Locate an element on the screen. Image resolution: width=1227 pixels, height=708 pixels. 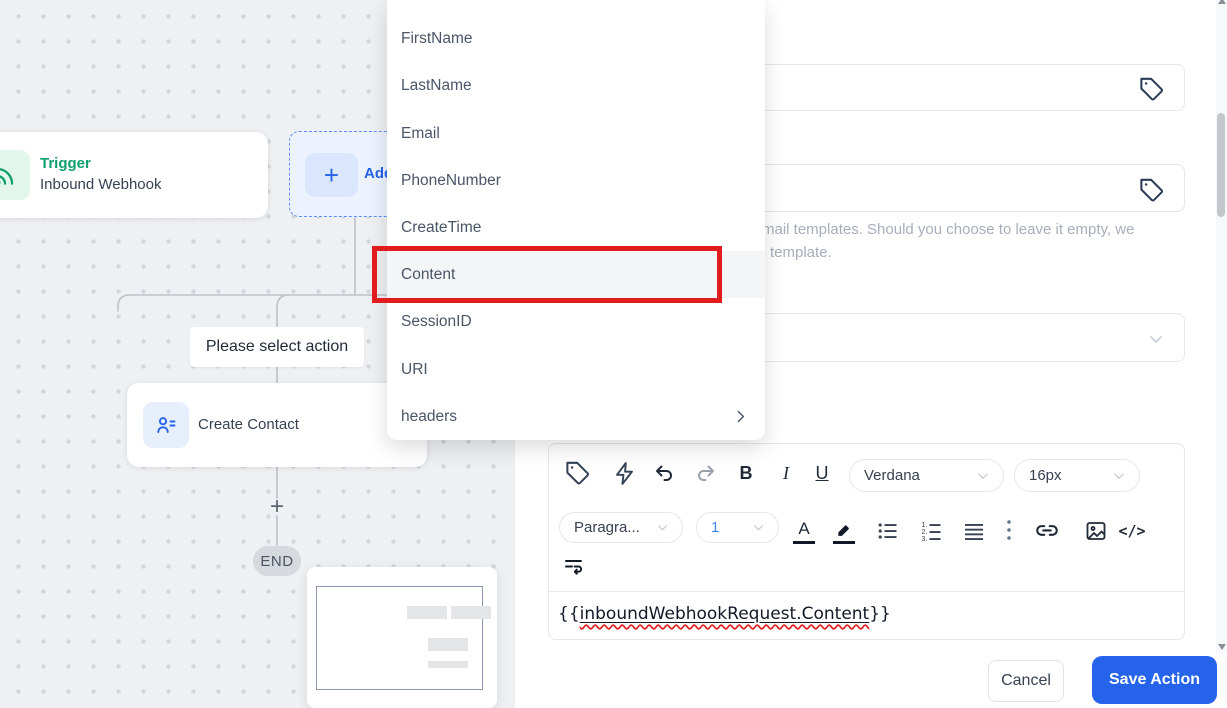
more-options-icon is located at coordinates (1009, 531).